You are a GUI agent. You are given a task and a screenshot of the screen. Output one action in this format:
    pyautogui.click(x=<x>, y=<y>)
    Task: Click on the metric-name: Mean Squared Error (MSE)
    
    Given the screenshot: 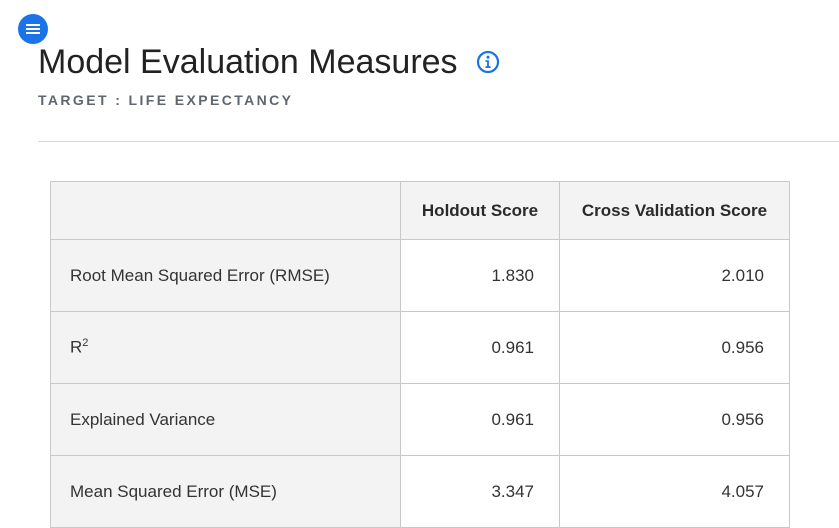 What is the action you would take?
    pyautogui.click(x=225, y=491)
    